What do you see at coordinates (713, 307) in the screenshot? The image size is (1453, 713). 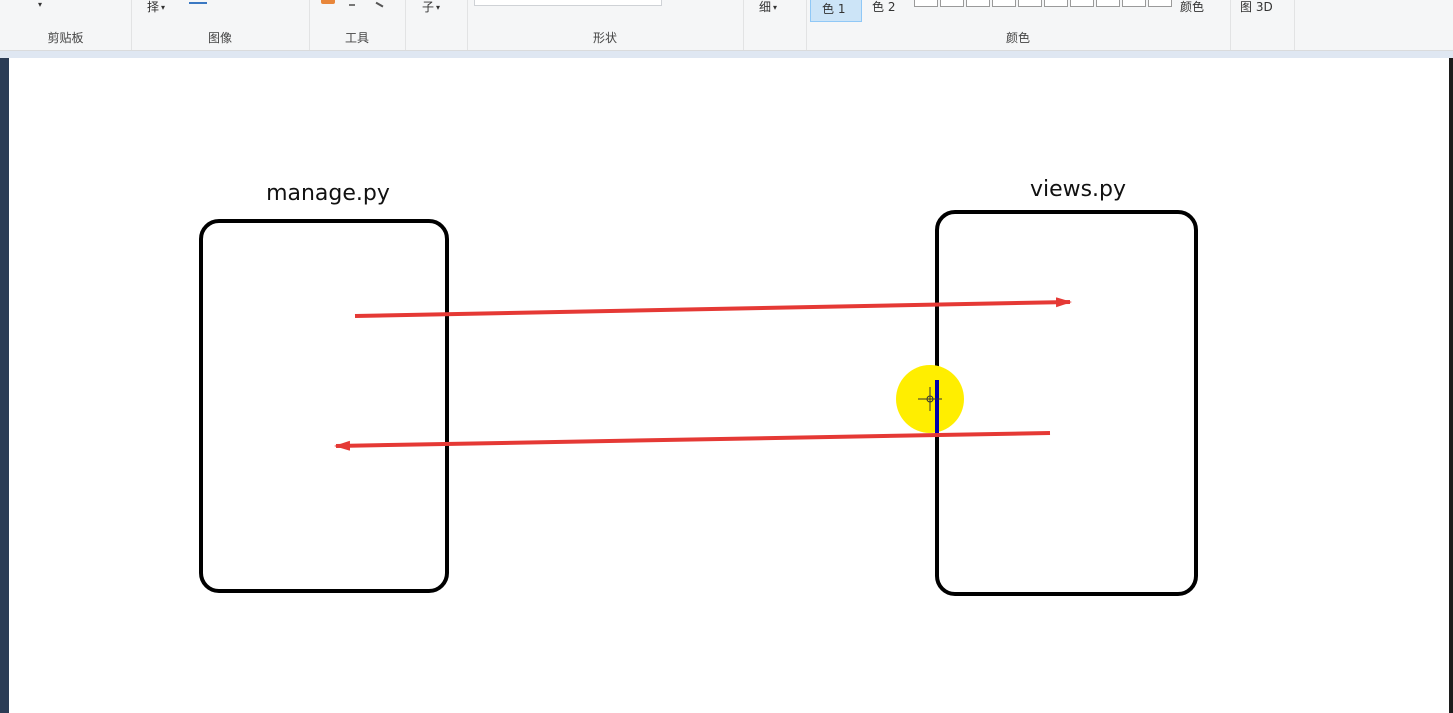 I see `arrow-to-views` at bounding box center [713, 307].